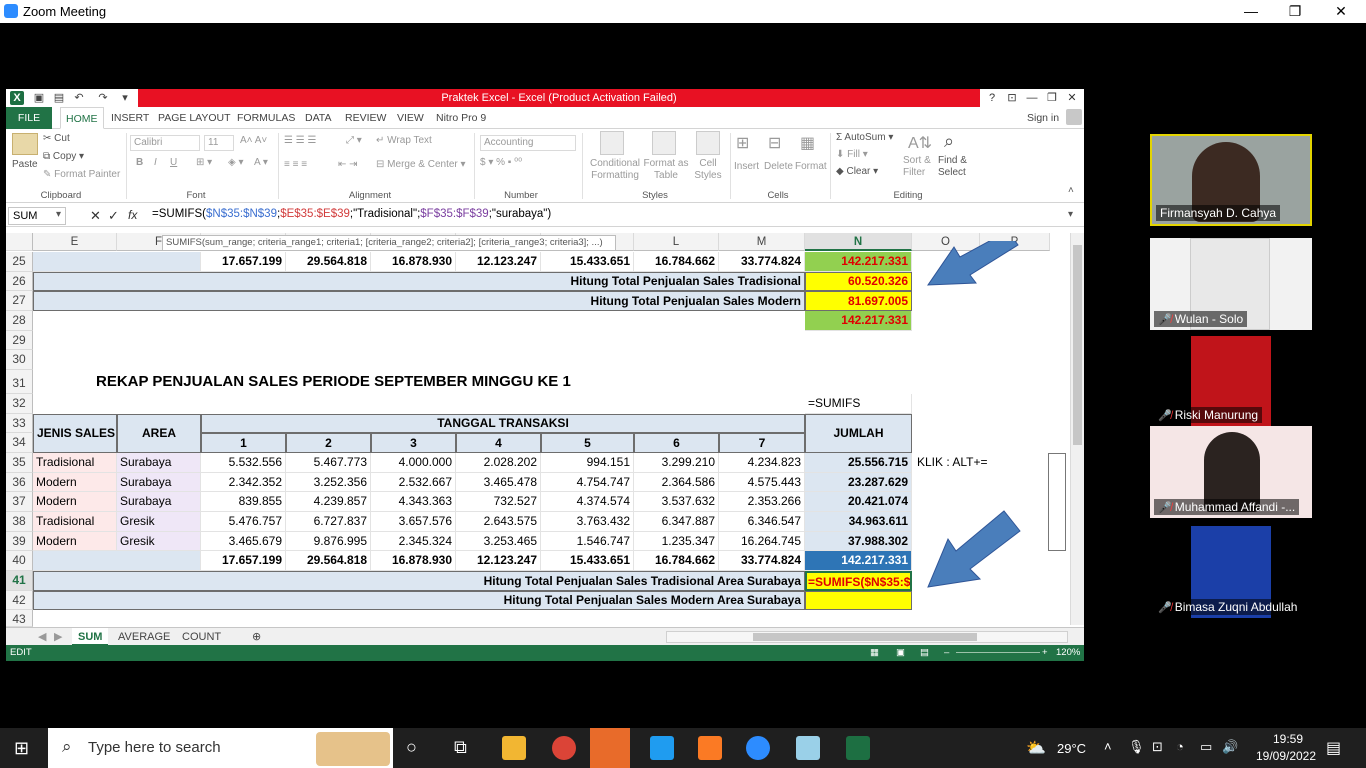 Image resolution: width=1366 pixels, height=768 pixels. Describe the element at coordinates (615, 170) in the screenshot. I see `conditional-formatting-button: Conditional Formatting` at that location.